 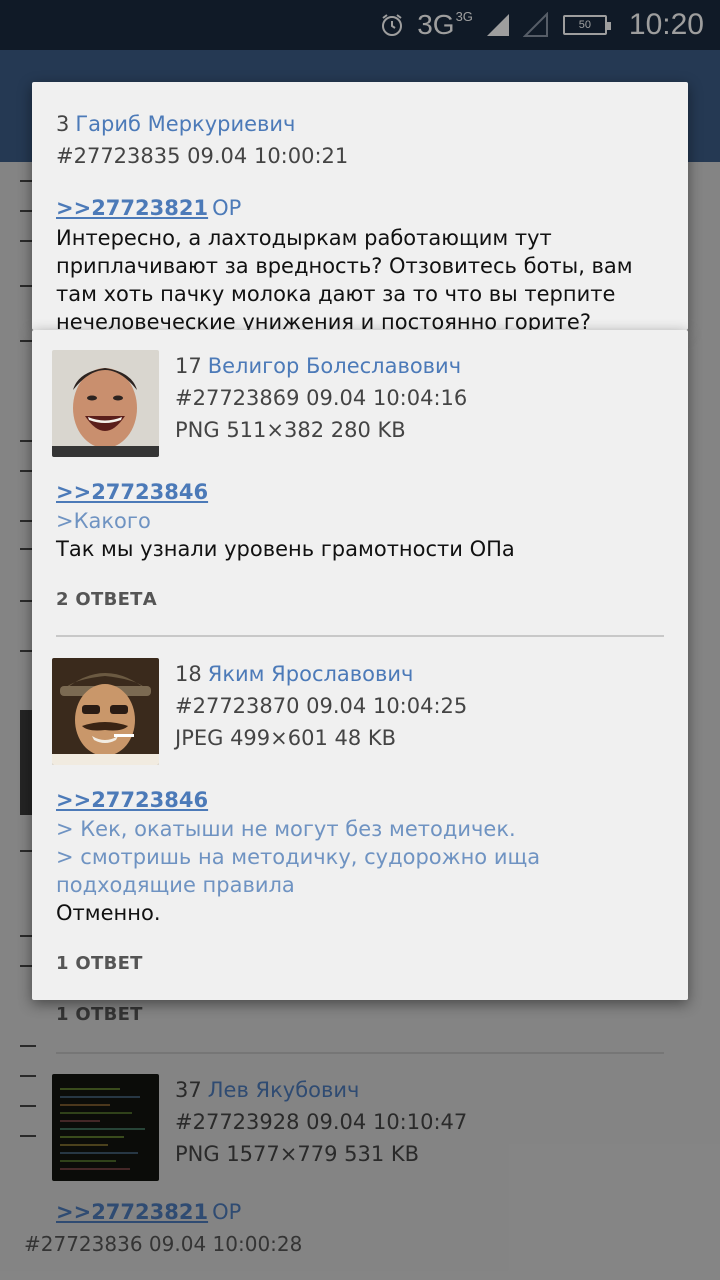 I want to click on post-id-date: #27723869 09.04 10:04:16, so click(x=321, y=398).